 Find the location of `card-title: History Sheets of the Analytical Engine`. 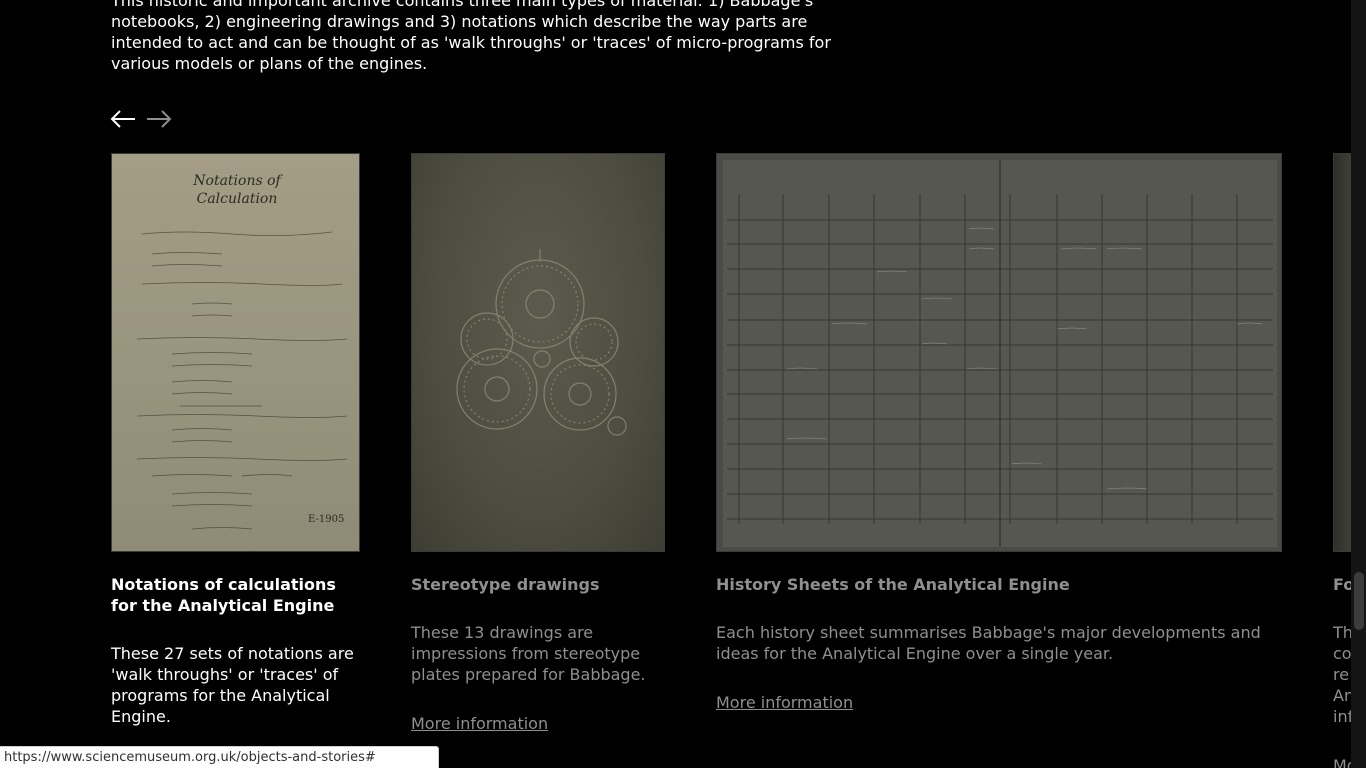

card-title: History Sheets of the Analytical Engine is located at coordinates (893, 584).